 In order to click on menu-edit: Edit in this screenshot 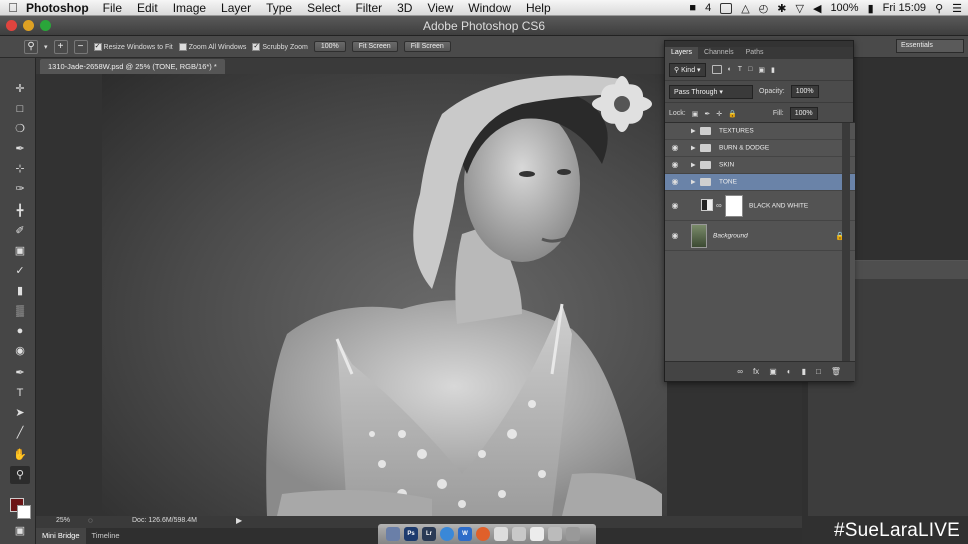, I will do `click(147, 8)`.